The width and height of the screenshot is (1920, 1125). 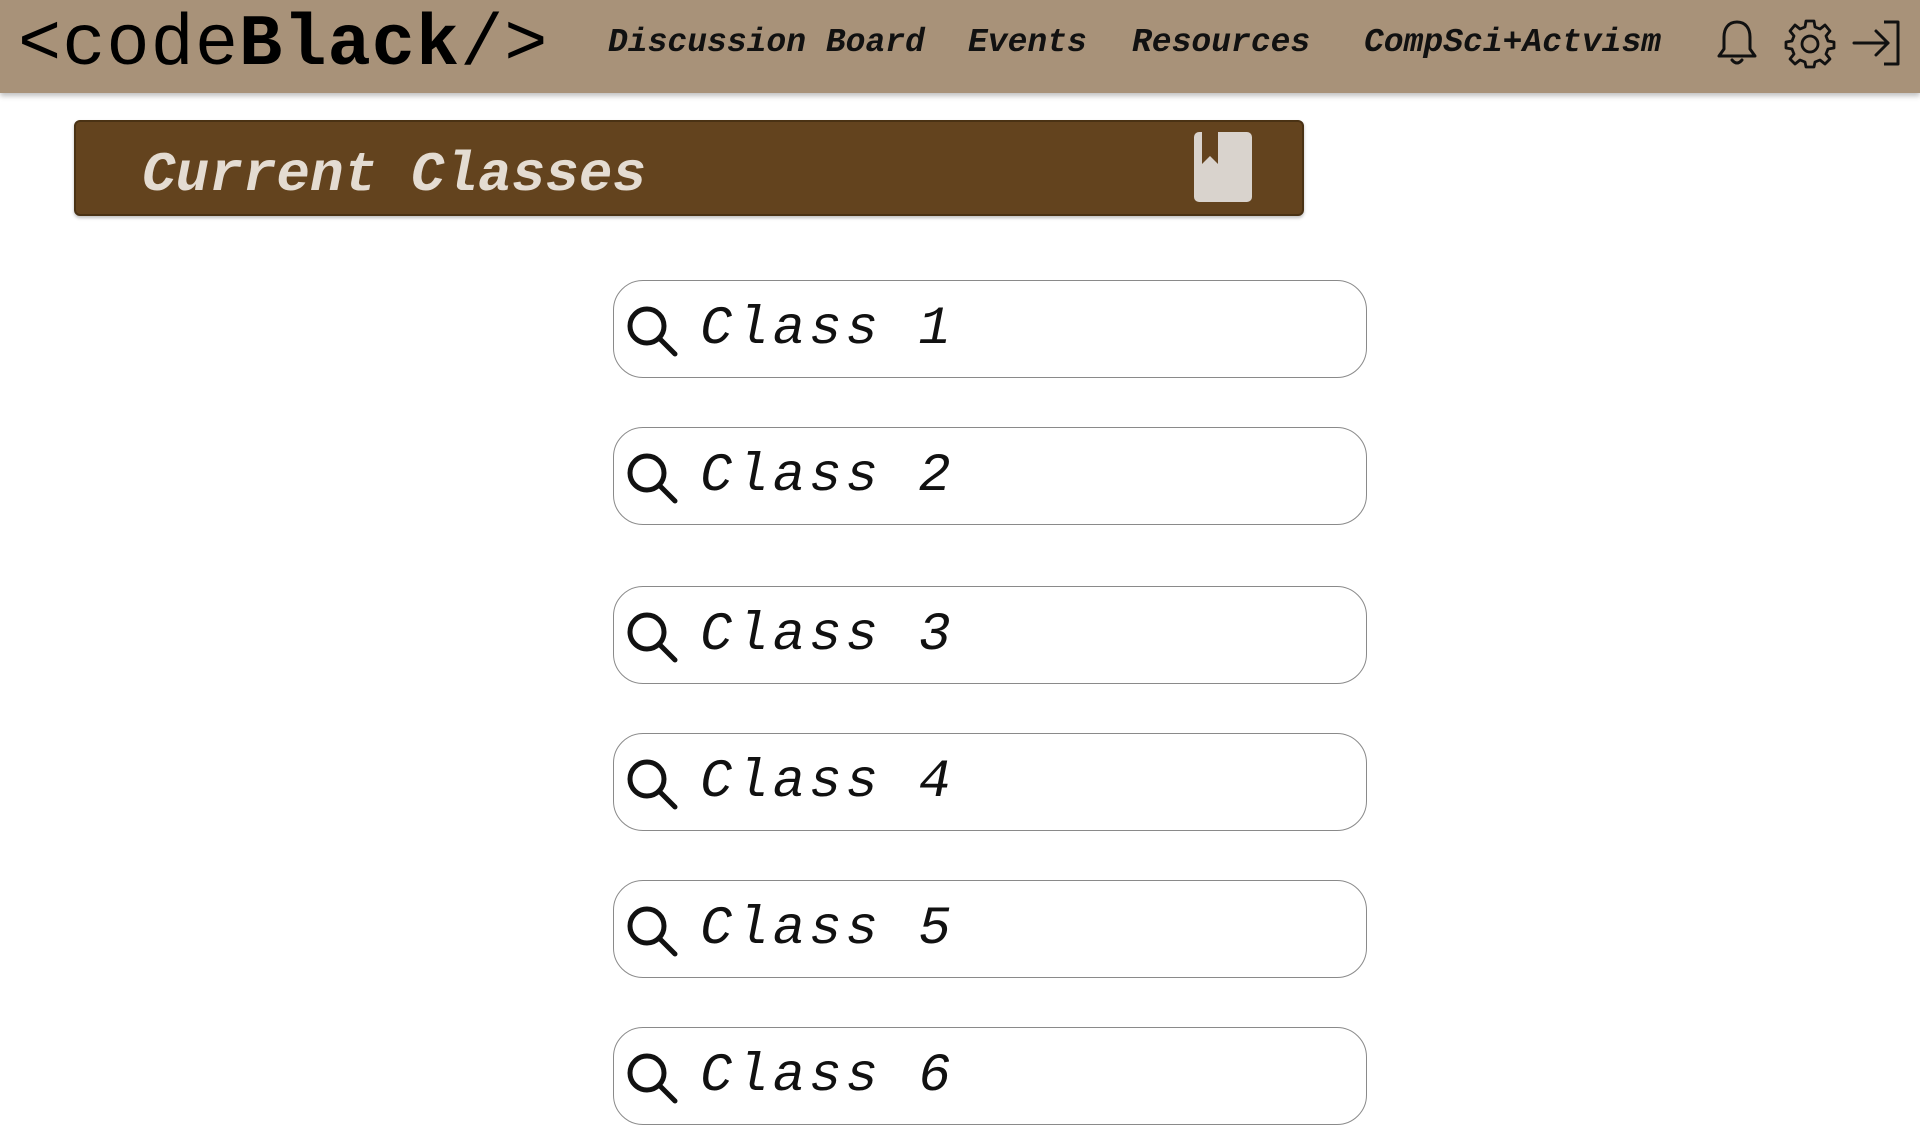 I want to click on class-label: Class 2, so click(x=827, y=476).